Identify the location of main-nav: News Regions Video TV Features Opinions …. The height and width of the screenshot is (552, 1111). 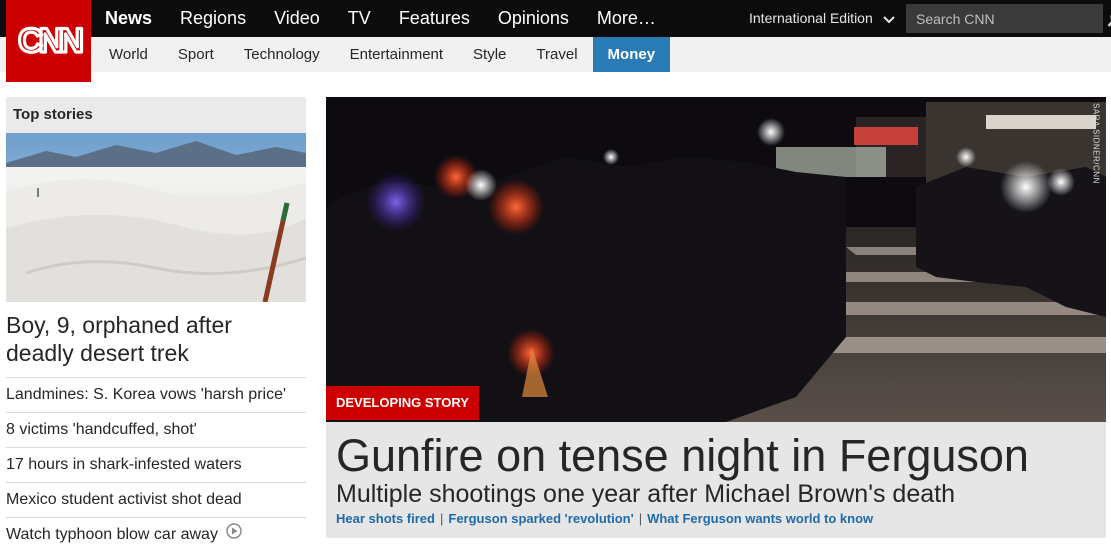
(380, 18).